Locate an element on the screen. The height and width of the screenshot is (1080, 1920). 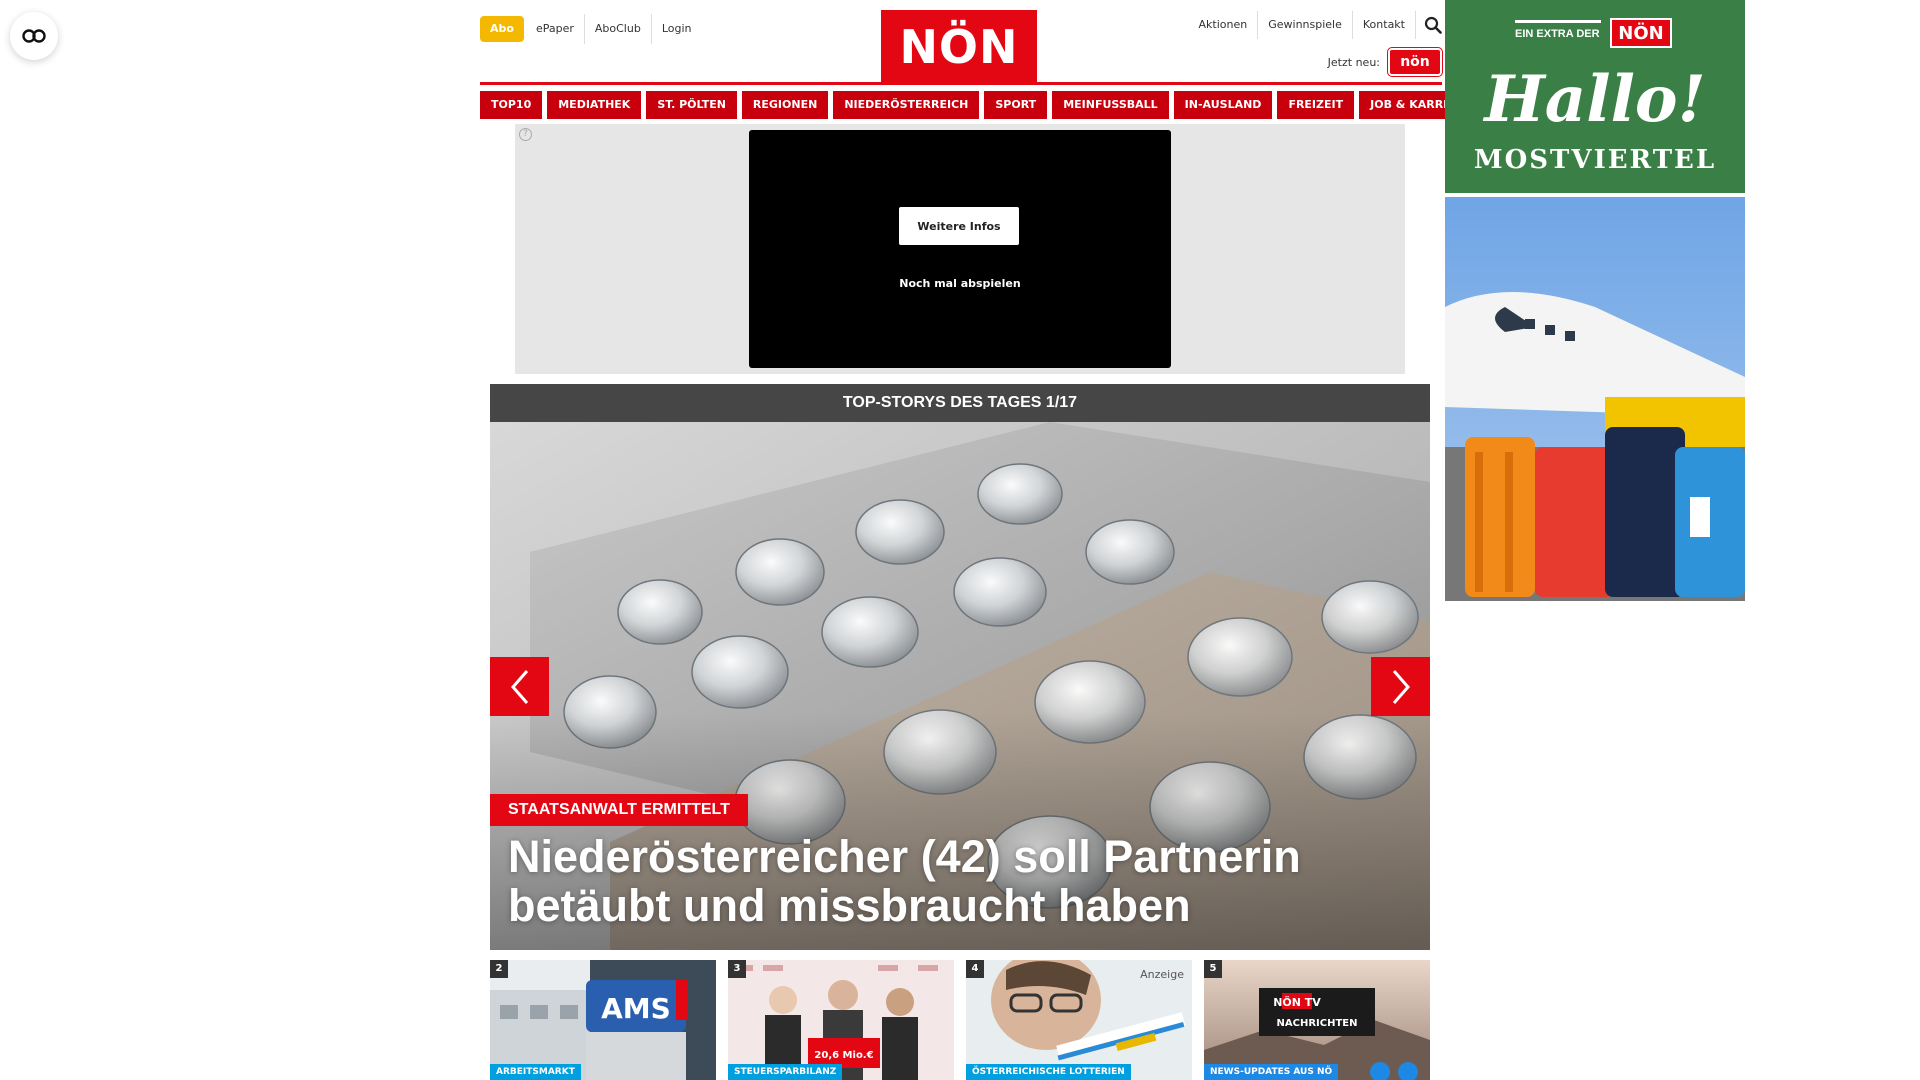
abo-button: Abo is located at coordinates (502, 29).